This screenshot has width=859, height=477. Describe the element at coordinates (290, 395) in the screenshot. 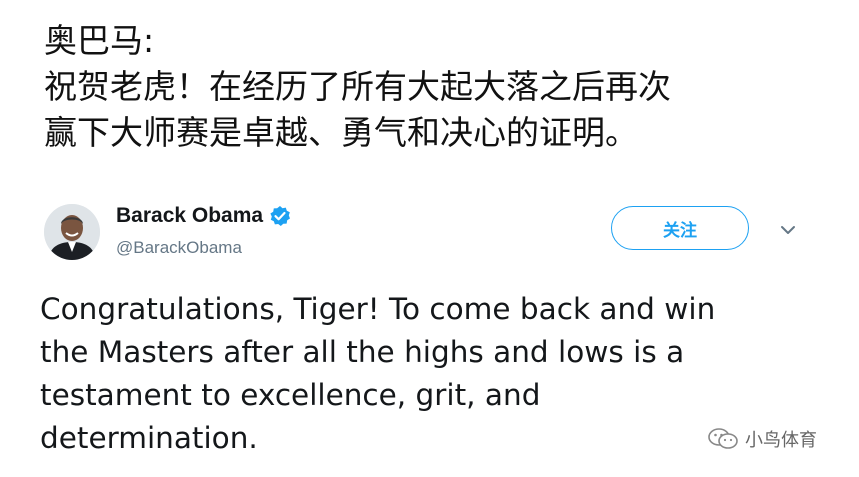

I see `tweet-text-line: testament to excellence, grit, and` at that location.